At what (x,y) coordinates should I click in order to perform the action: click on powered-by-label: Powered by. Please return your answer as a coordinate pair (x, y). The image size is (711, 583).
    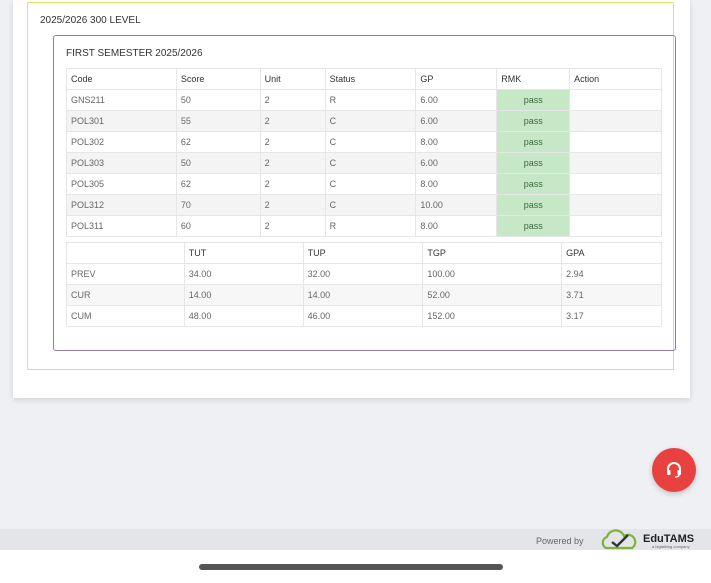
    Looking at the image, I should click on (560, 541).